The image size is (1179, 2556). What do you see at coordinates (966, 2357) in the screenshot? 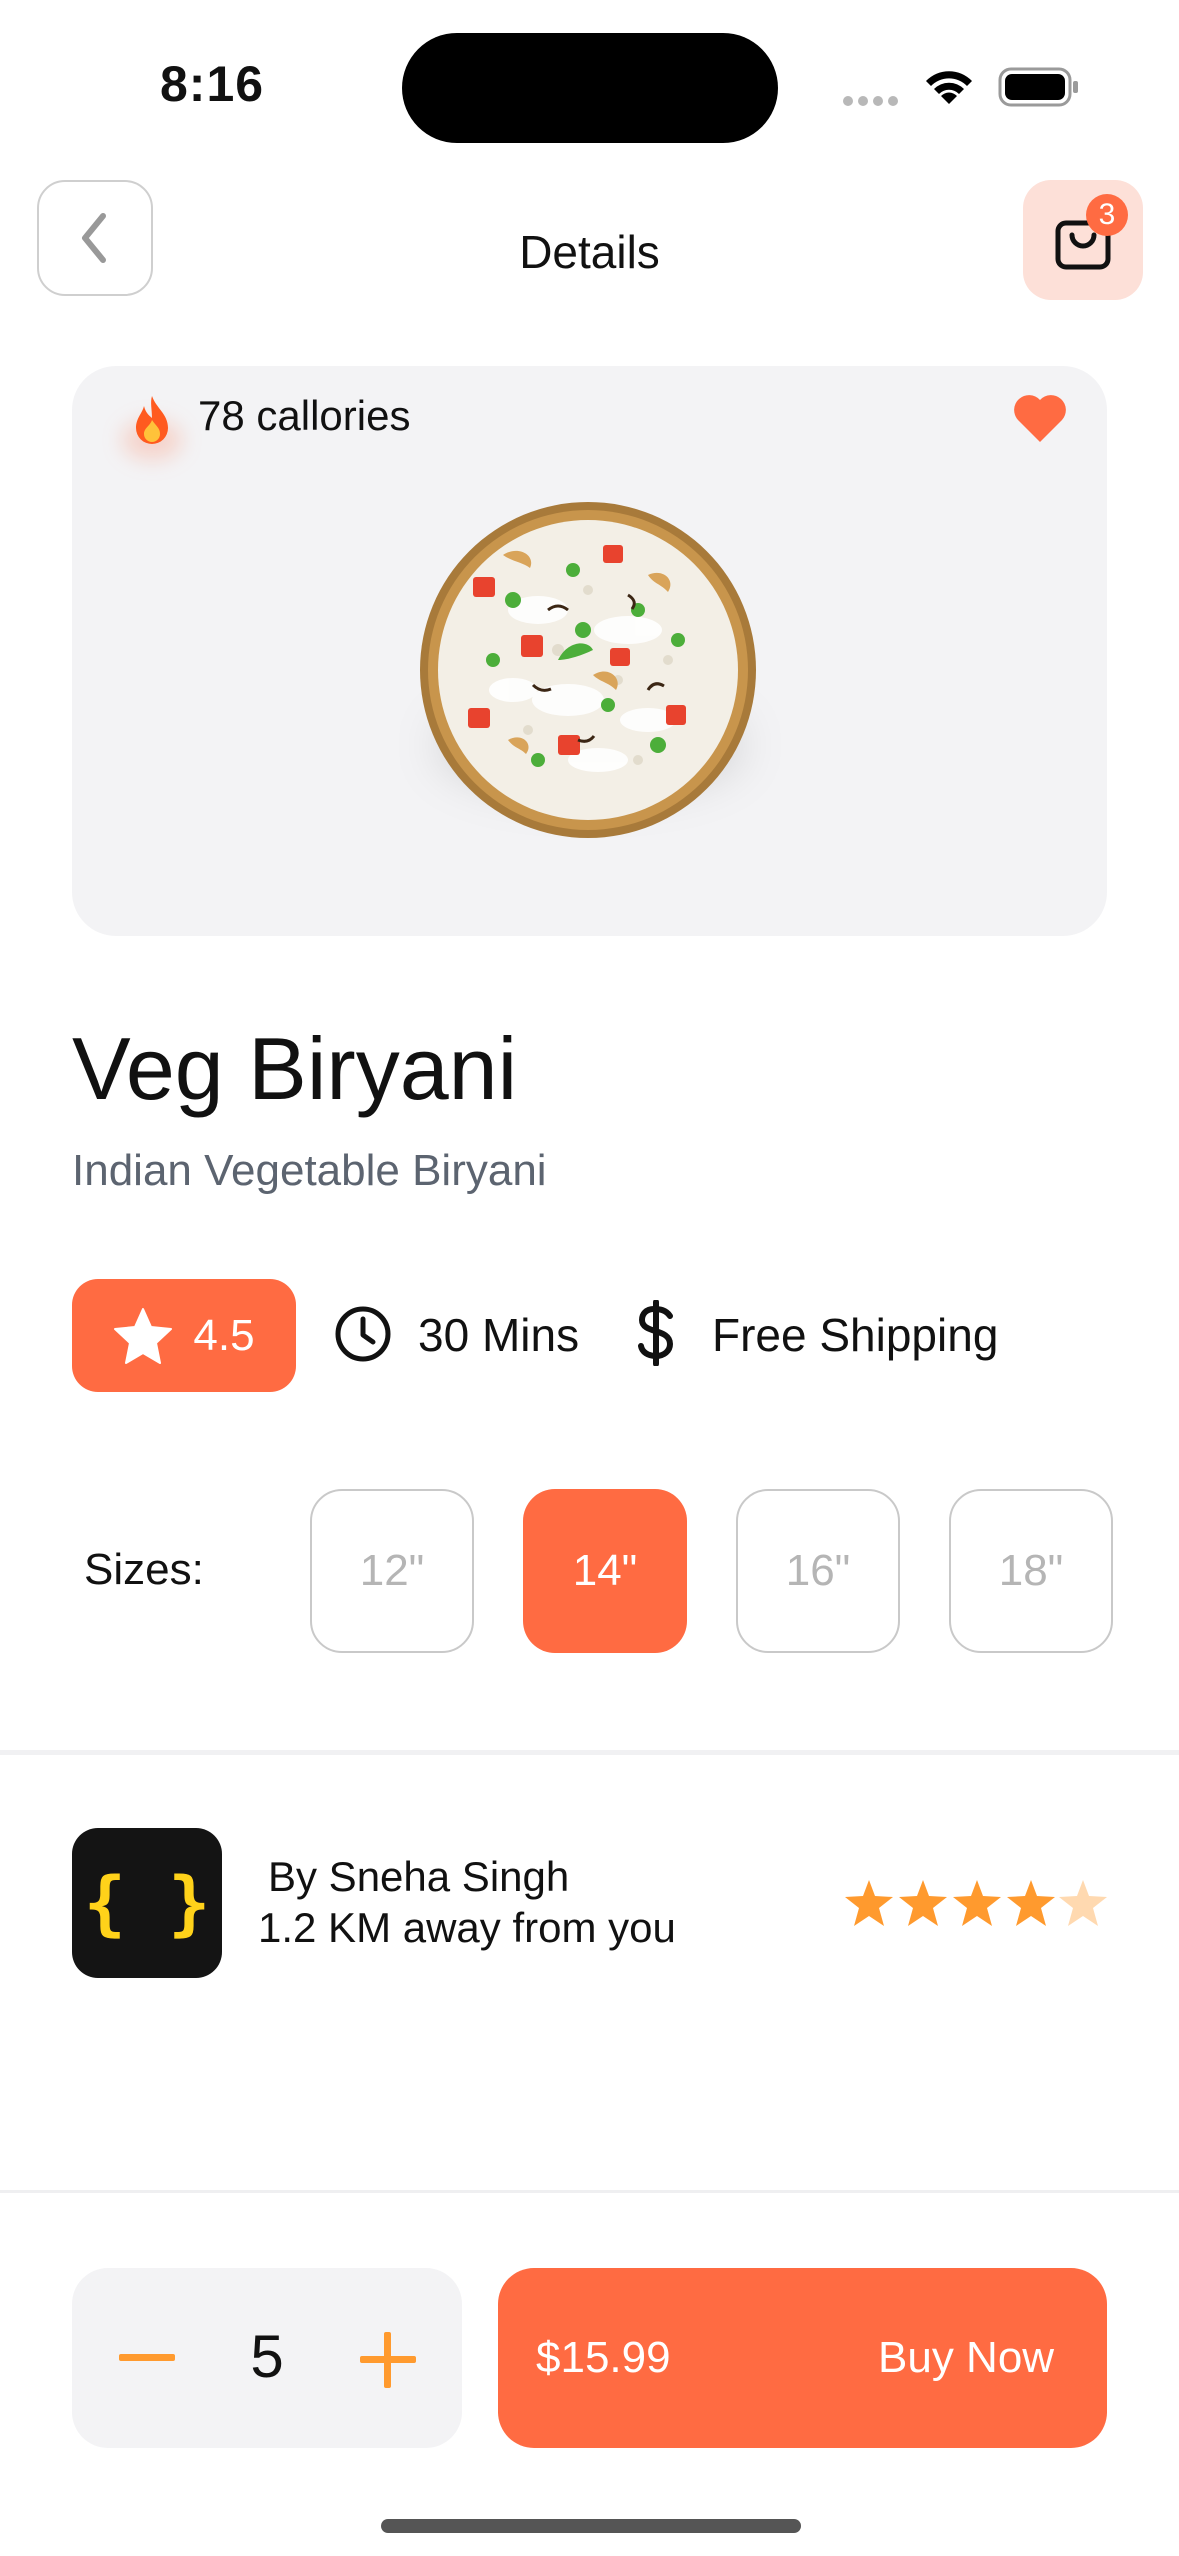
I see `buy-now-label: Buy Now` at bounding box center [966, 2357].